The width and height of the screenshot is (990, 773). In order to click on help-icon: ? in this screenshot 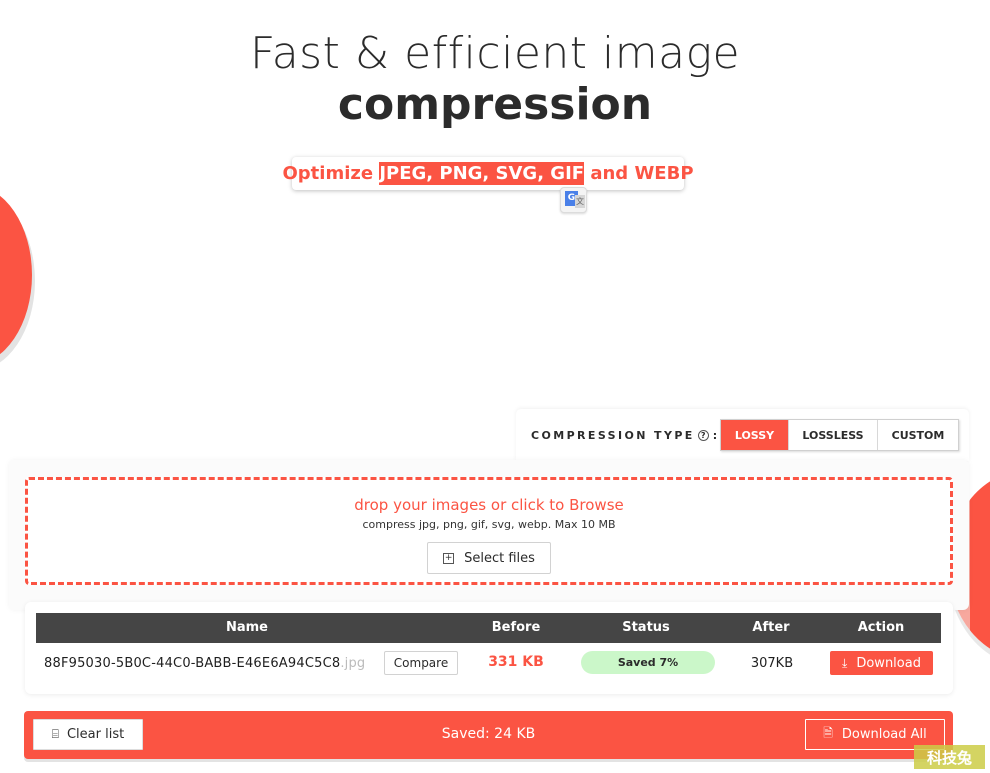, I will do `click(703, 435)`.